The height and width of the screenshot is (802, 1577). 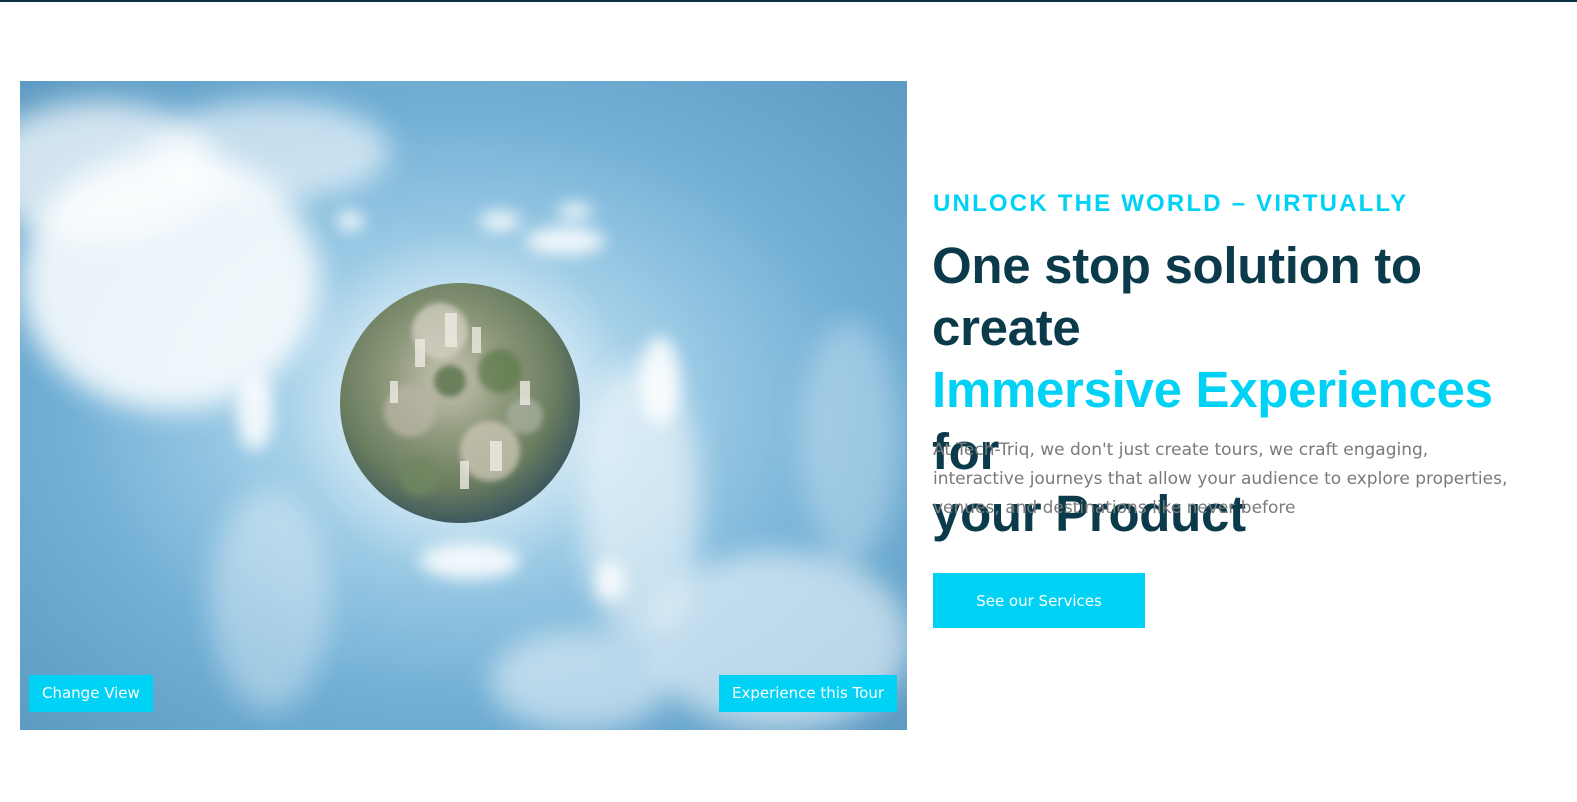 I want to click on headline-accent: Immersive Experiences, so click(x=1212, y=389).